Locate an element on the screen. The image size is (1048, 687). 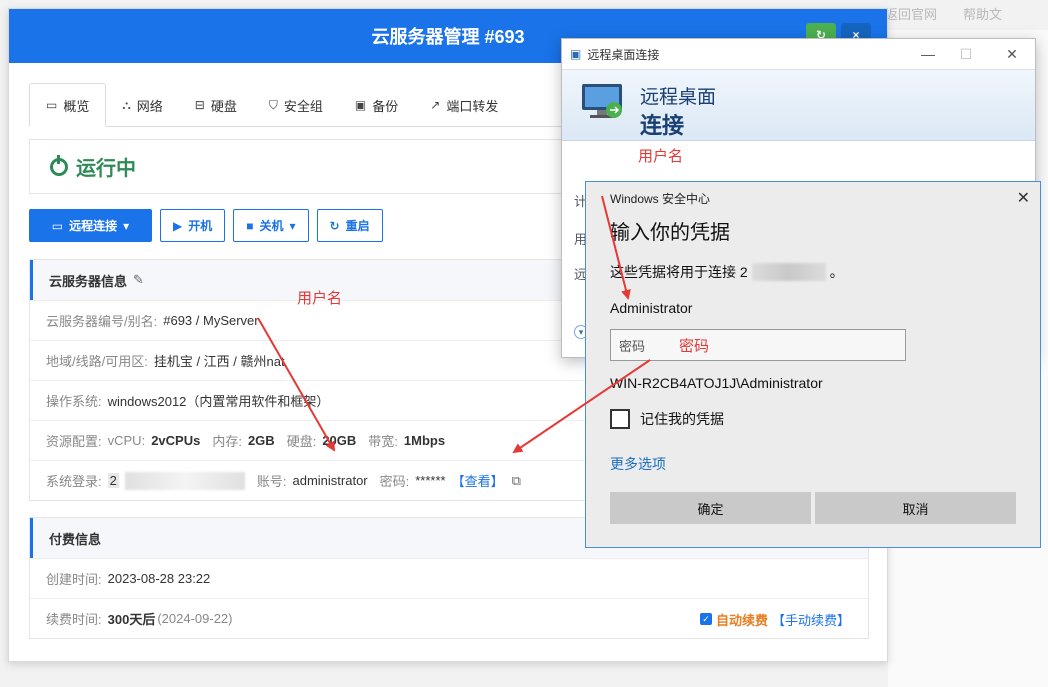
restart-label: 重启 is located at coordinates (357, 226).